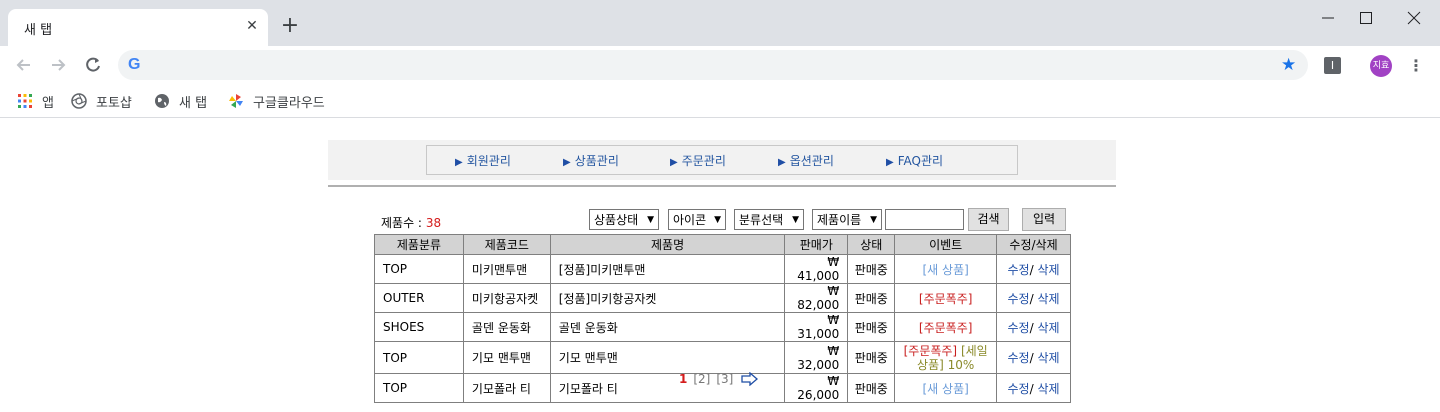 The width and height of the screenshot is (1440, 412). I want to click on bookmarks-bar: 앱 포토샵 새 탭 구글클라우드, so click(720, 101).